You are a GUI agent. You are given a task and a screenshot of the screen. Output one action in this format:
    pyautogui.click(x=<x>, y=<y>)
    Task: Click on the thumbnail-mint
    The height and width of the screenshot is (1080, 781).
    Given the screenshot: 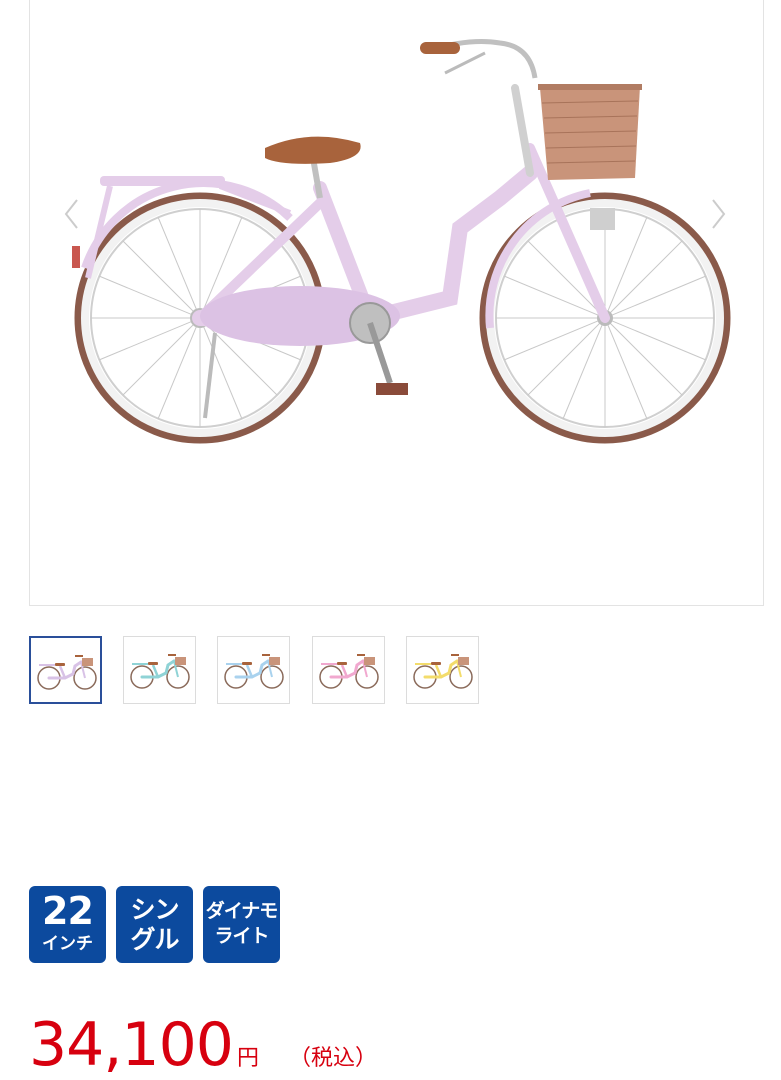 What is the action you would take?
    pyautogui.click(x=159, y=670)
    